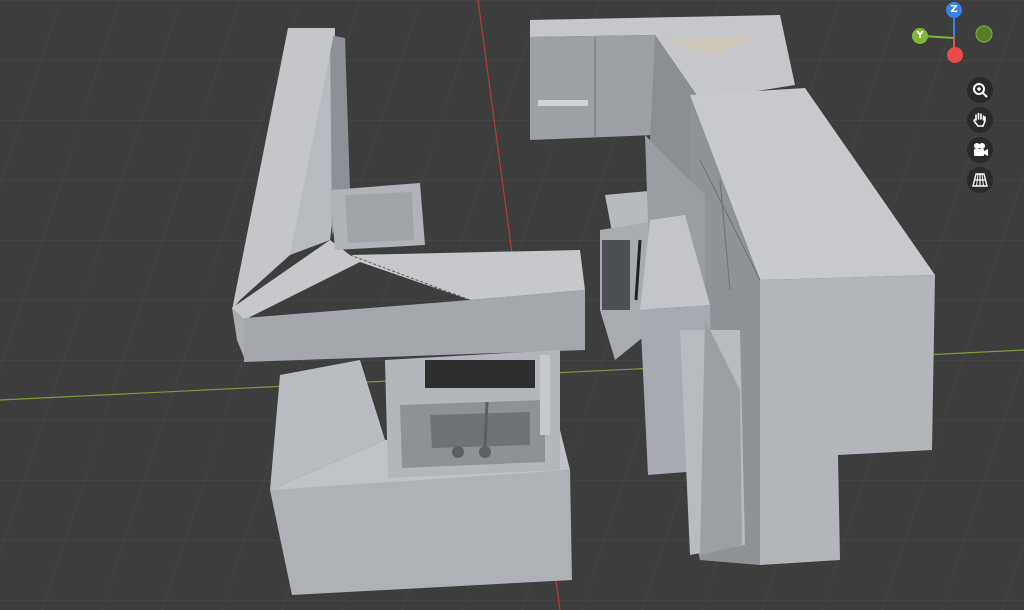 This screenshot has width=1024, height=610. I want to click on kitchen-sink-island, so click(421, 472).